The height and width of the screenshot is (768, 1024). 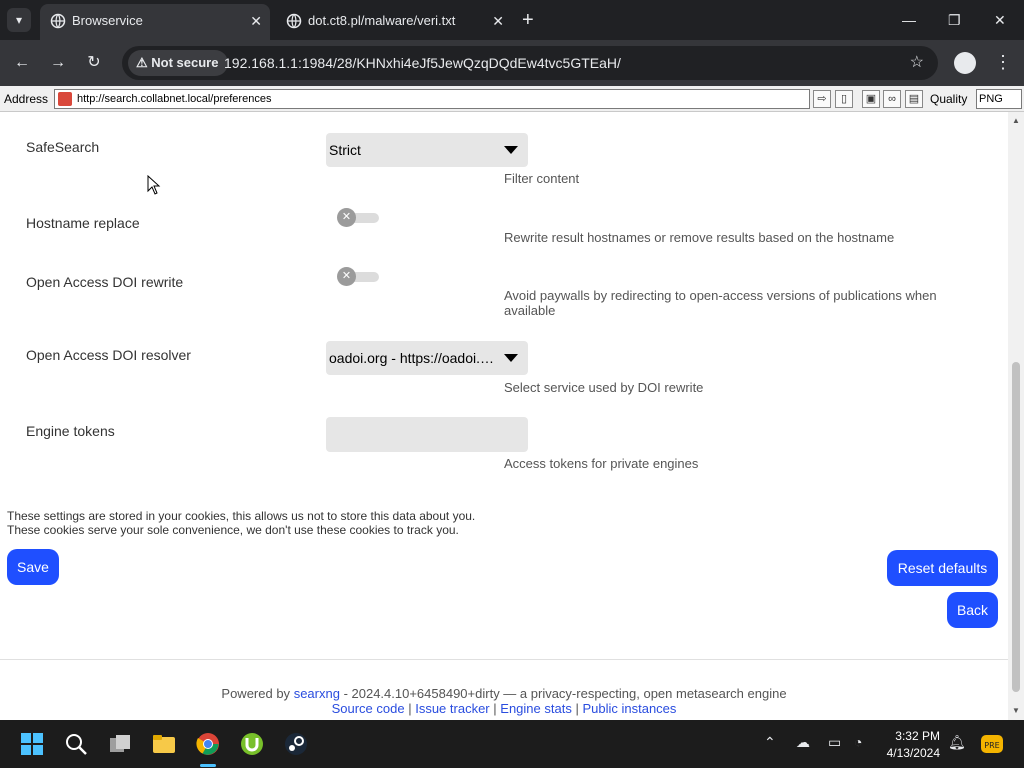 What do you see at coordinates (942, 568) in the screenshot?
I see `reset-defaults-button: Reset defaults` at bounding box center [942, 568].